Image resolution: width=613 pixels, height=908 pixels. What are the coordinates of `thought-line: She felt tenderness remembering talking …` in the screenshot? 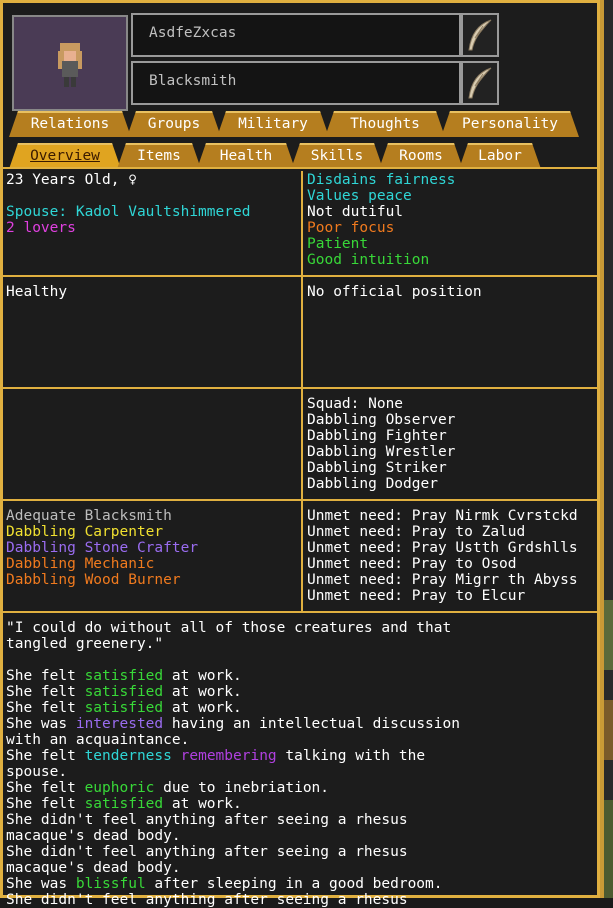 It's located at (233, 756).